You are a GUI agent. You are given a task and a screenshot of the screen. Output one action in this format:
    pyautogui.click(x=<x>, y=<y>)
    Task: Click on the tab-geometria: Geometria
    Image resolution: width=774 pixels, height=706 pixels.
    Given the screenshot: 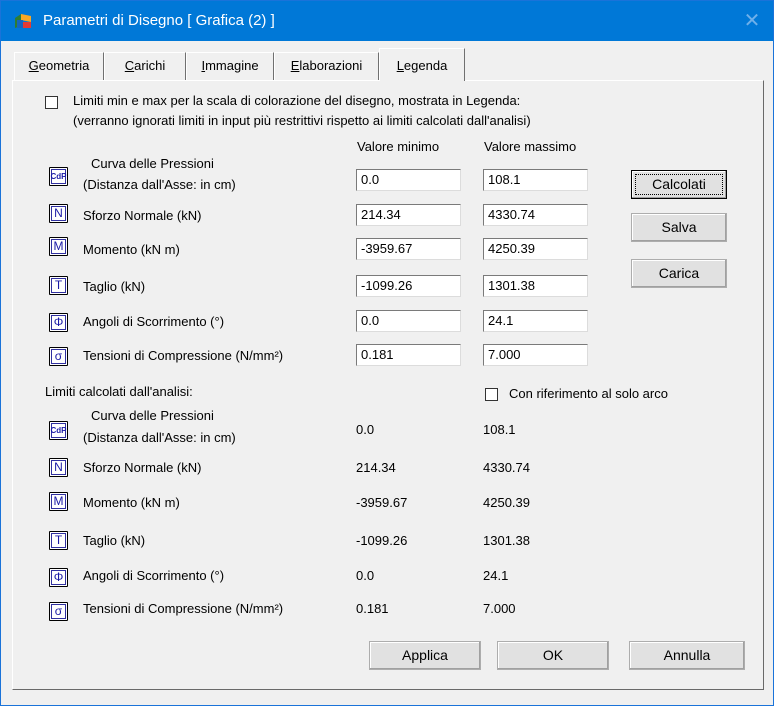 What is the action you would take?
    pyautogui.click(x=59, y=66)
    